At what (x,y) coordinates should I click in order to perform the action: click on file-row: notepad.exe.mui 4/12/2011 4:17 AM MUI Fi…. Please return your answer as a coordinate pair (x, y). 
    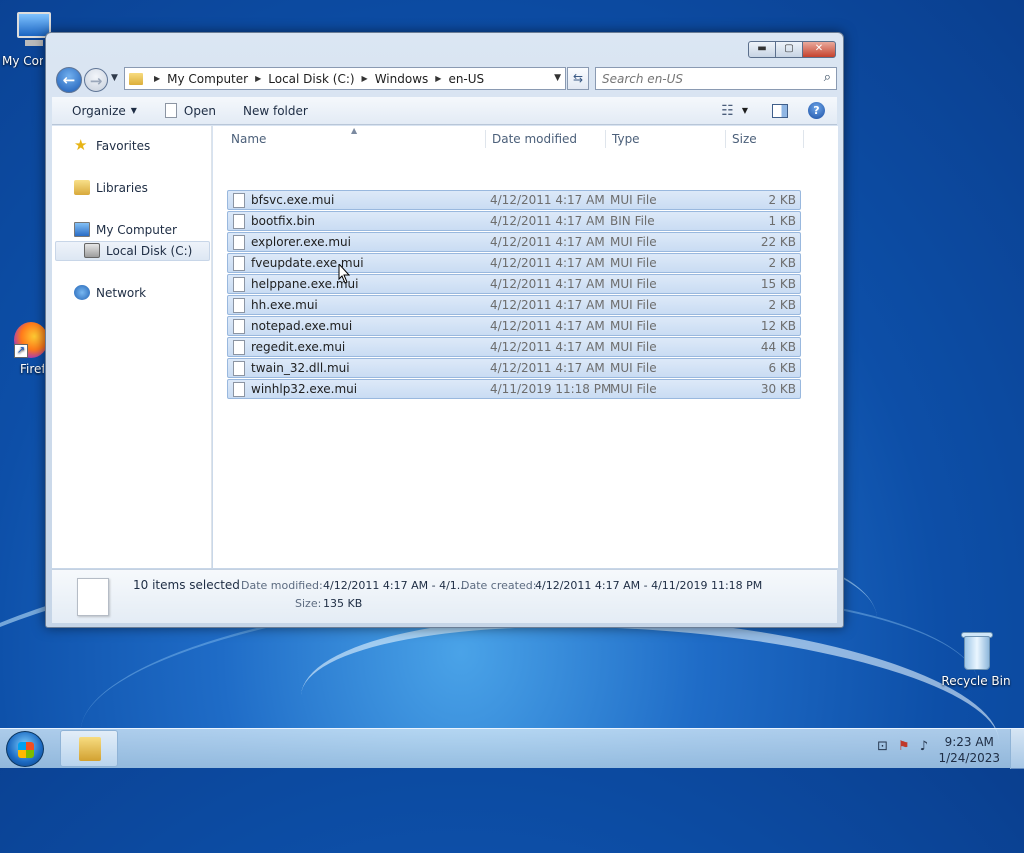
    Looking at the image, I should click on (514, 326).